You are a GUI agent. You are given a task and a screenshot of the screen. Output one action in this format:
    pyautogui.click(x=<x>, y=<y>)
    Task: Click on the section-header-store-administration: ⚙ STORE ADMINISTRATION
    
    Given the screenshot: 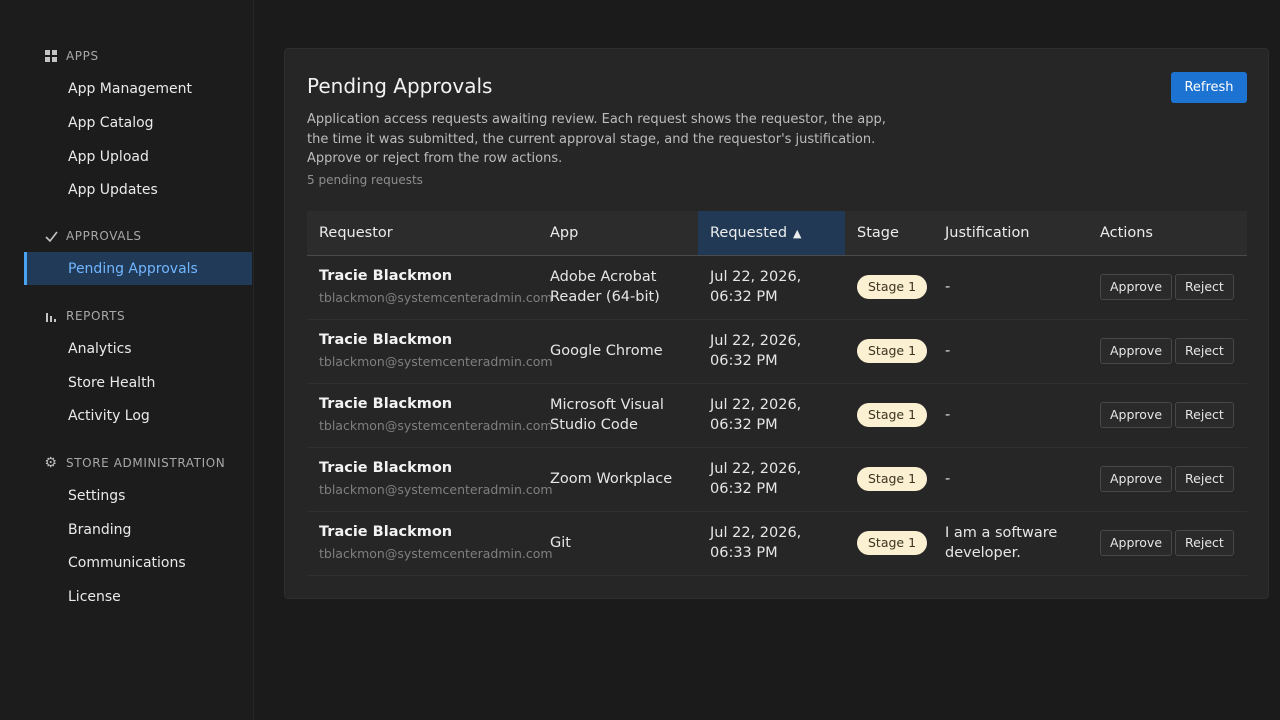 What is the action you would take?
    pyautogui.click(x=134, y=463)
    